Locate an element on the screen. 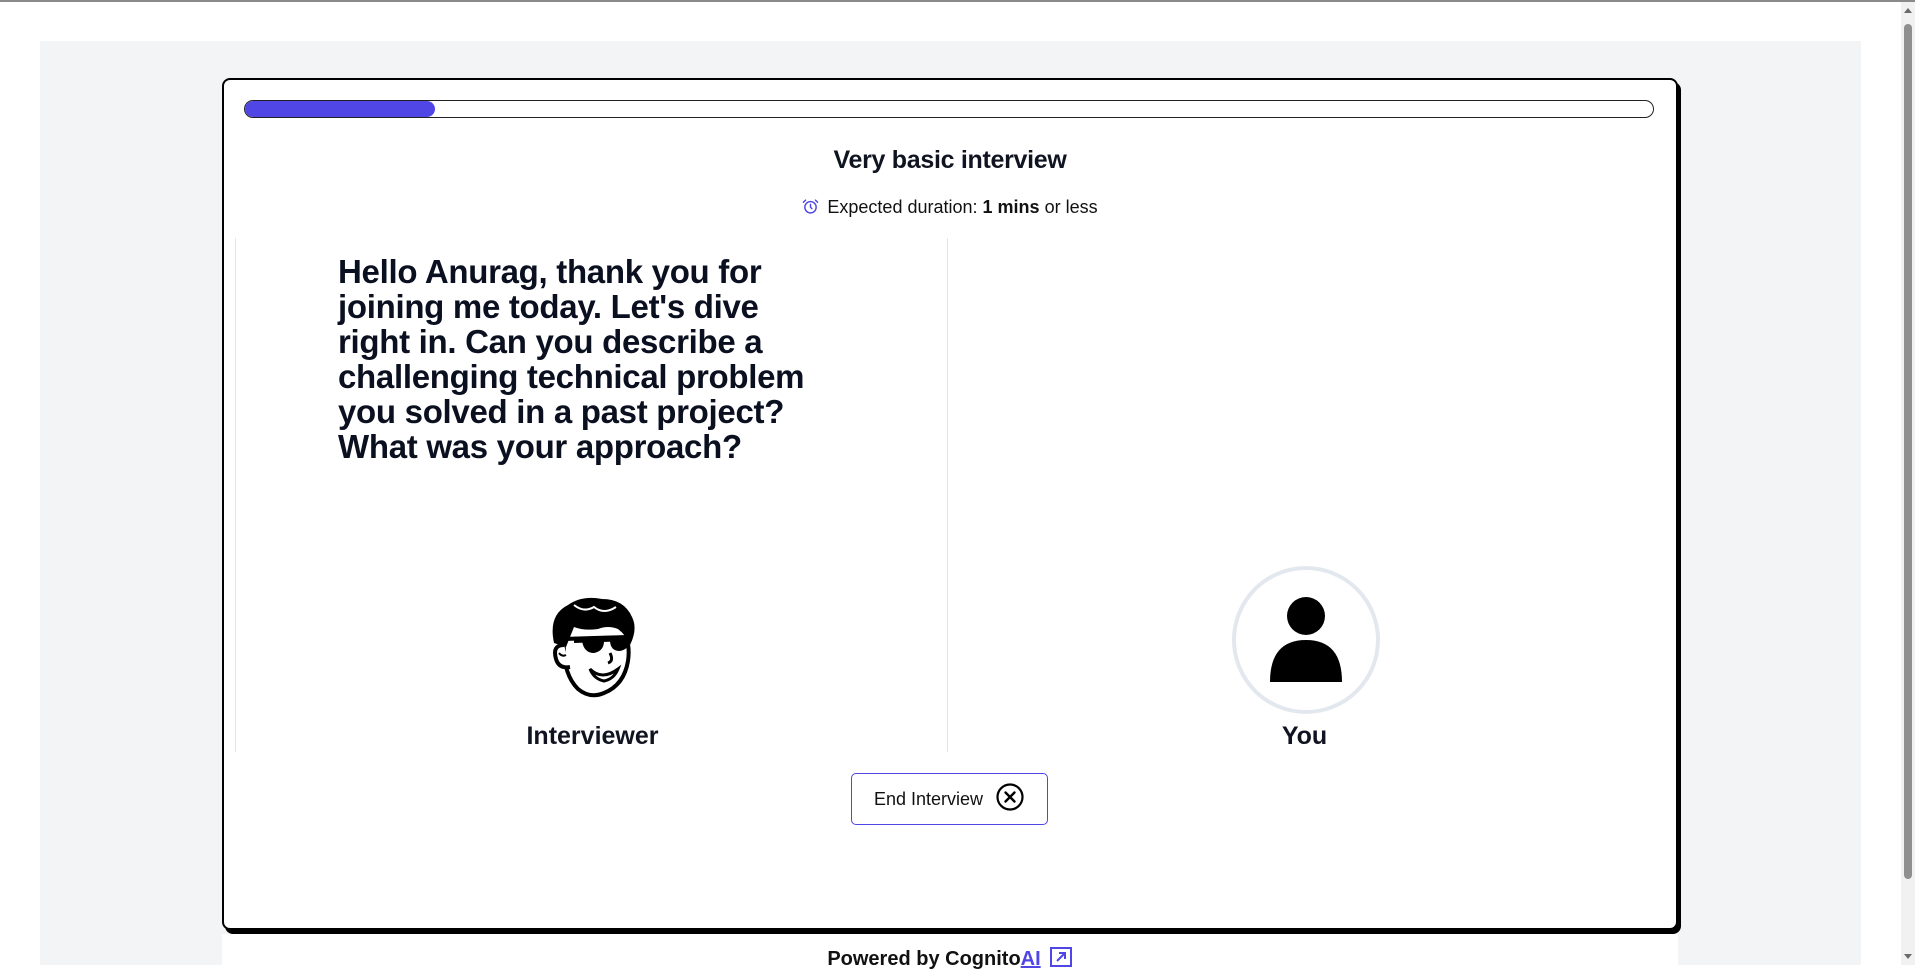 This screenshot has width=1915, height=974. interviewer-label: Interviewer is located at coordinates (592, 736).